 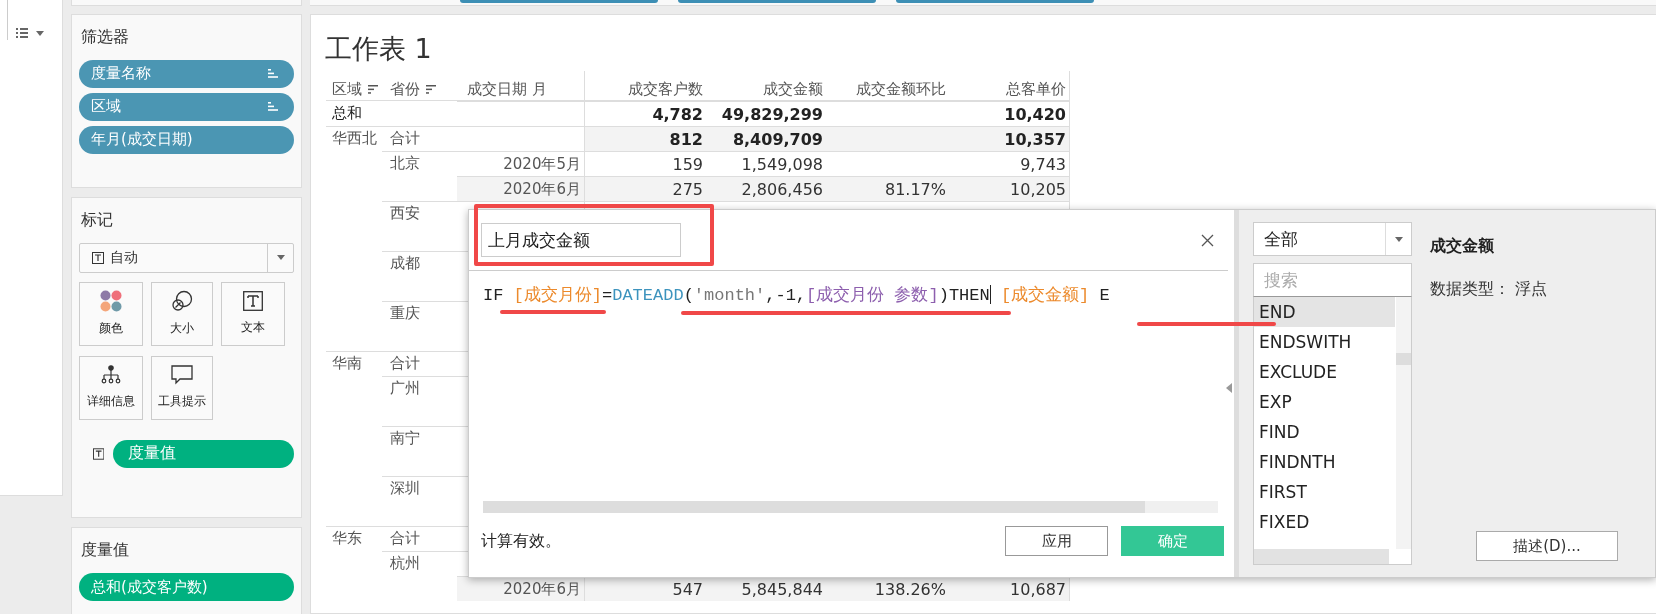 What do you see at coordinates (1324, 402) in the screenshot?
I see `function-item: EXP` at bounding box center [1324, 402].